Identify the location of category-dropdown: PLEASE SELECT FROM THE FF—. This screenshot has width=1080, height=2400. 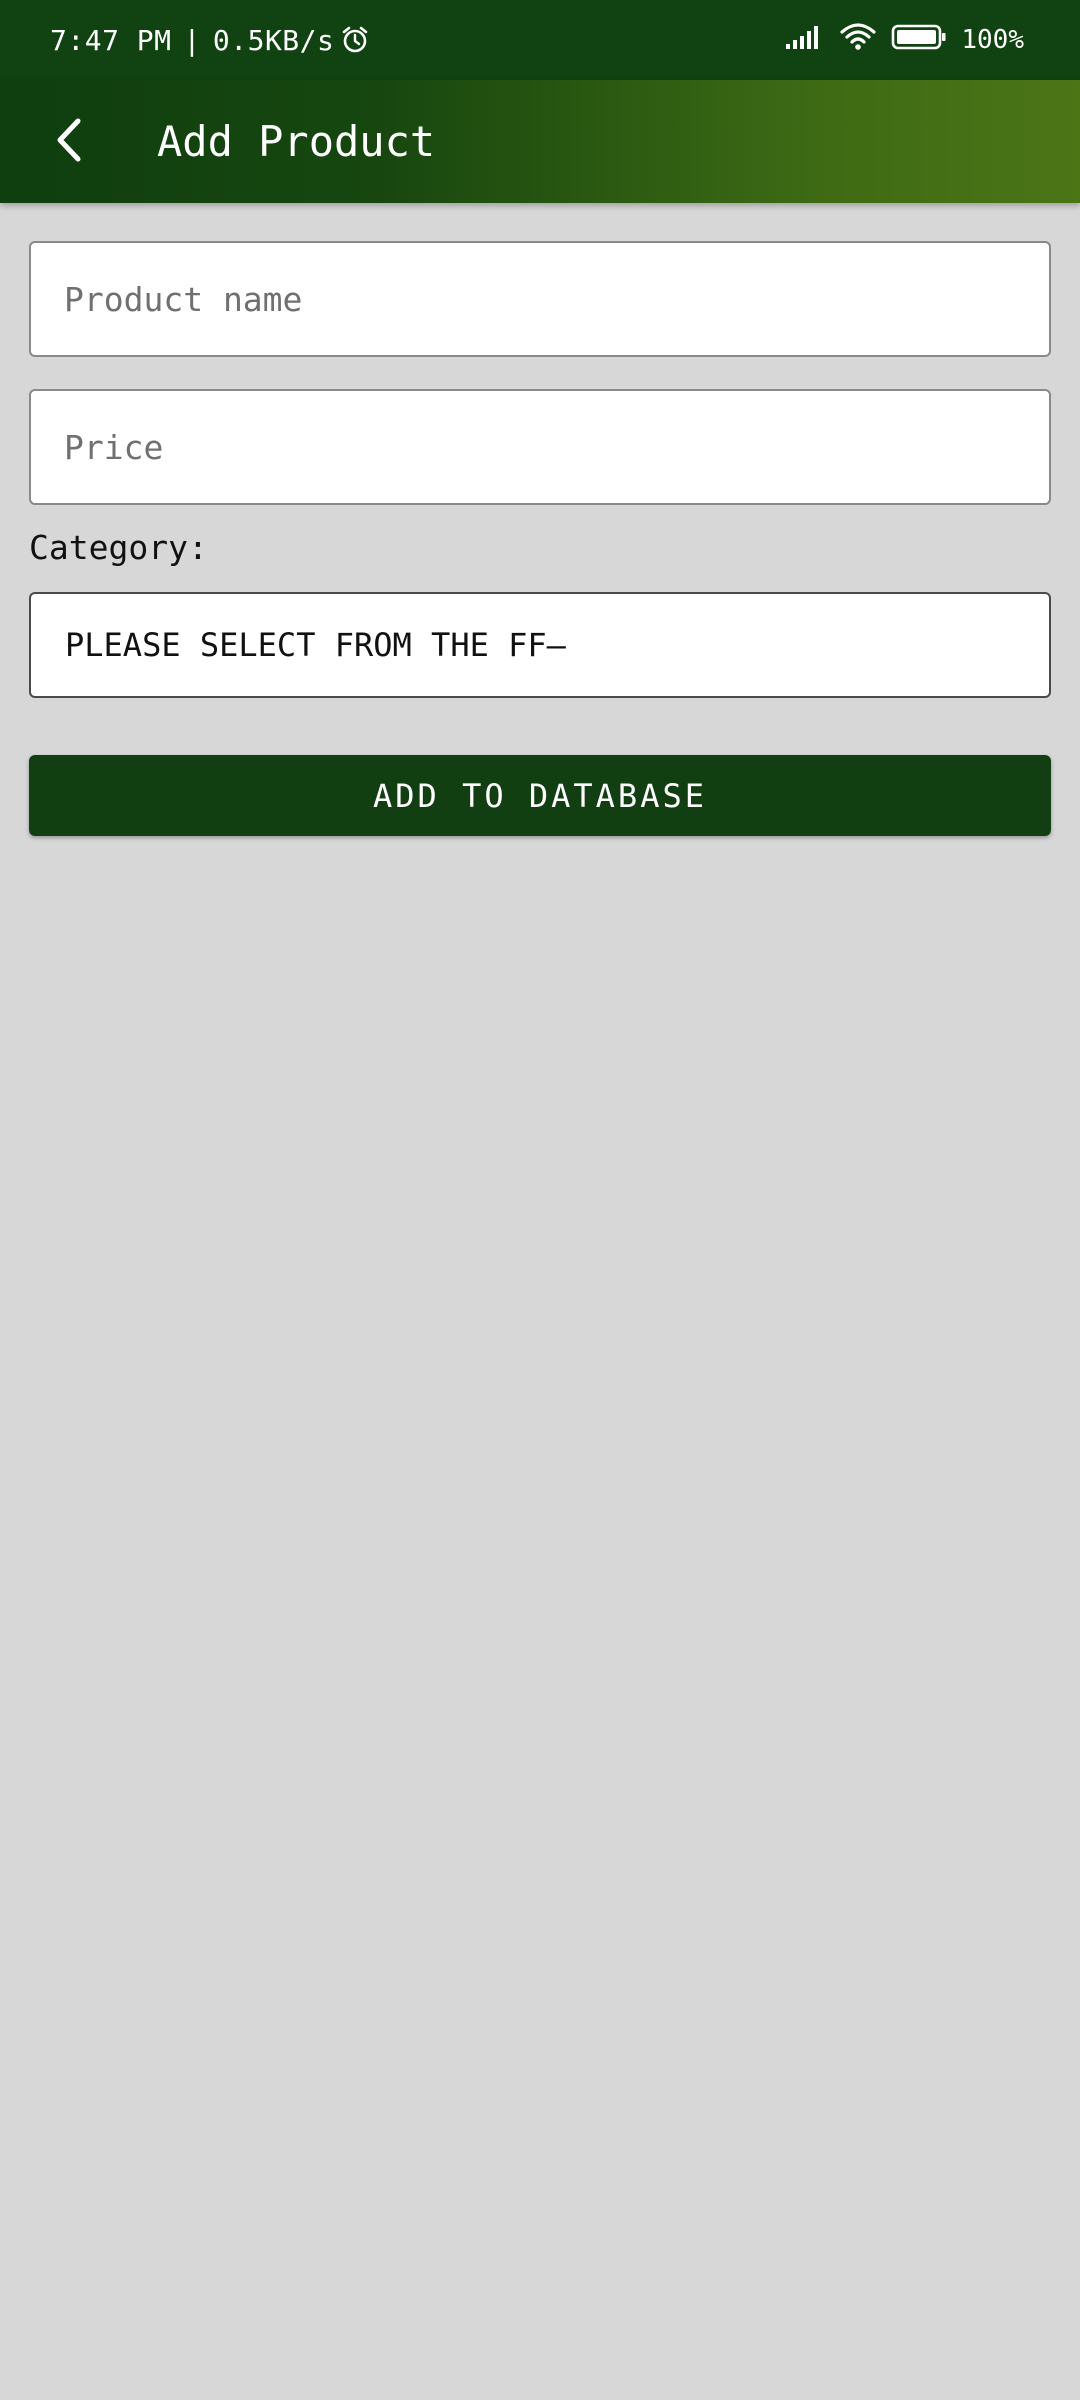
(540, 645).